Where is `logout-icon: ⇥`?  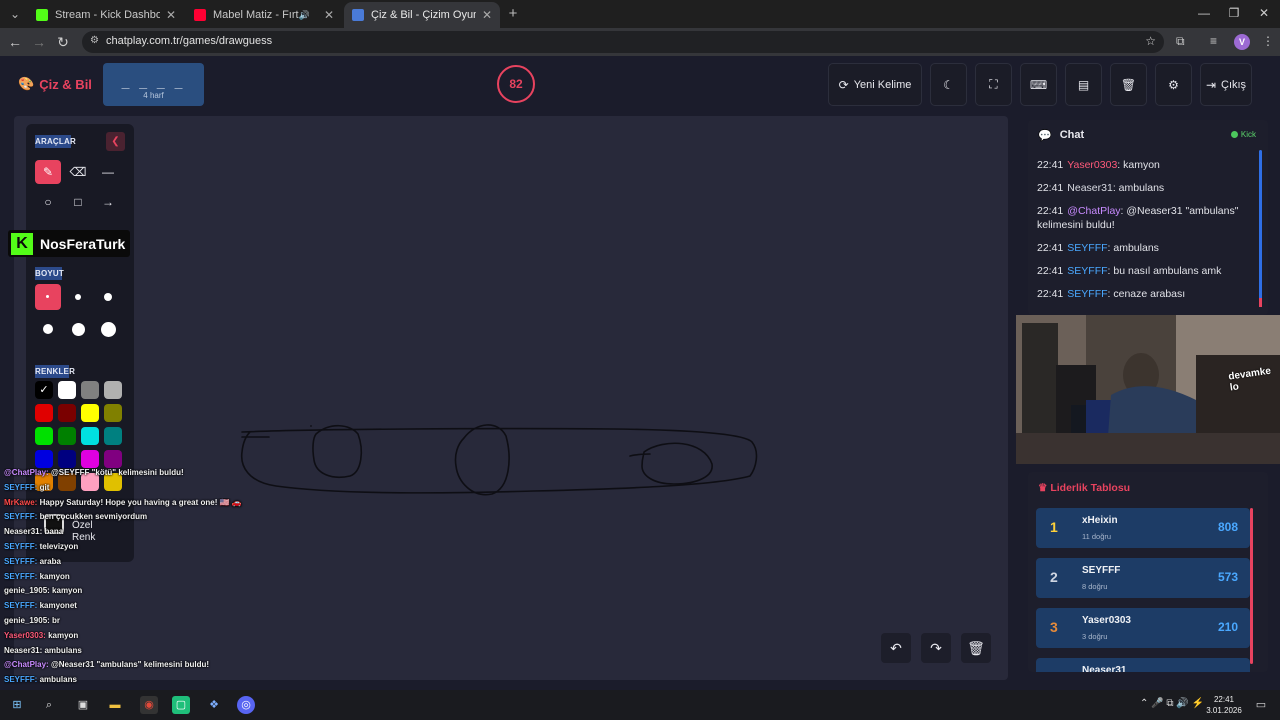 logout-icon: ⇥ is located at coordinates (1210, 84).